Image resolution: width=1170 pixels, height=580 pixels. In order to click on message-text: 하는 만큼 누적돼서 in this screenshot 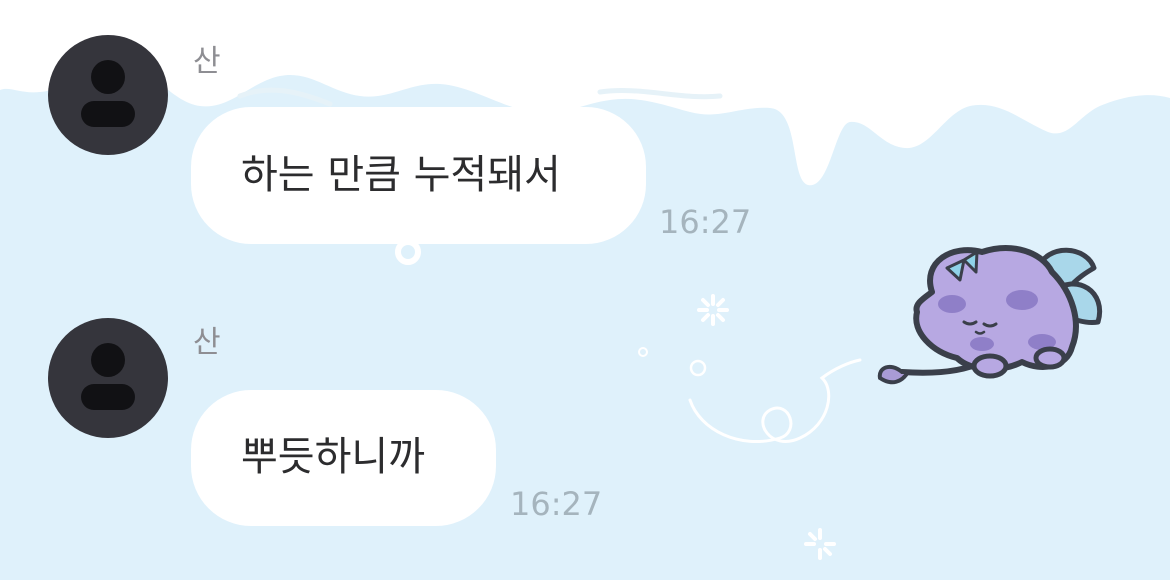, I will do `click(401, 175)`.